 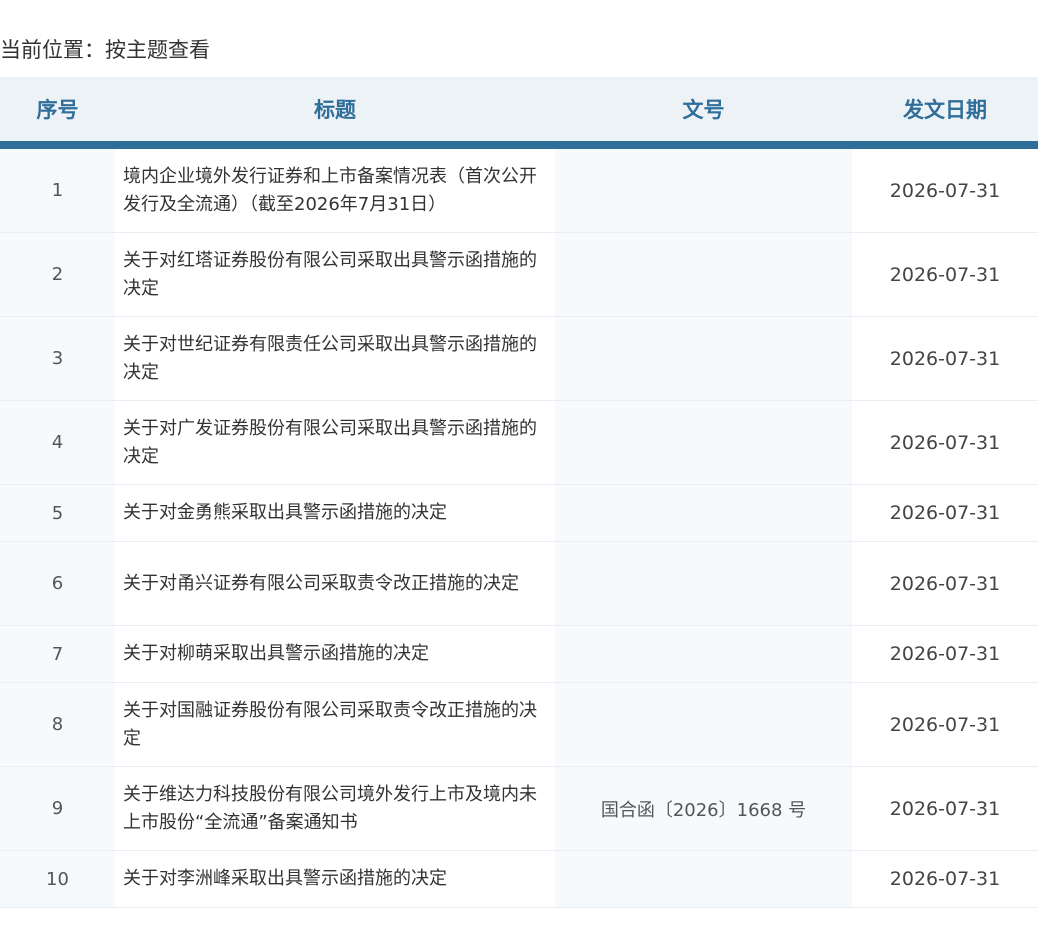 I want to click on row-number: 9, so click(x=57, y=808).